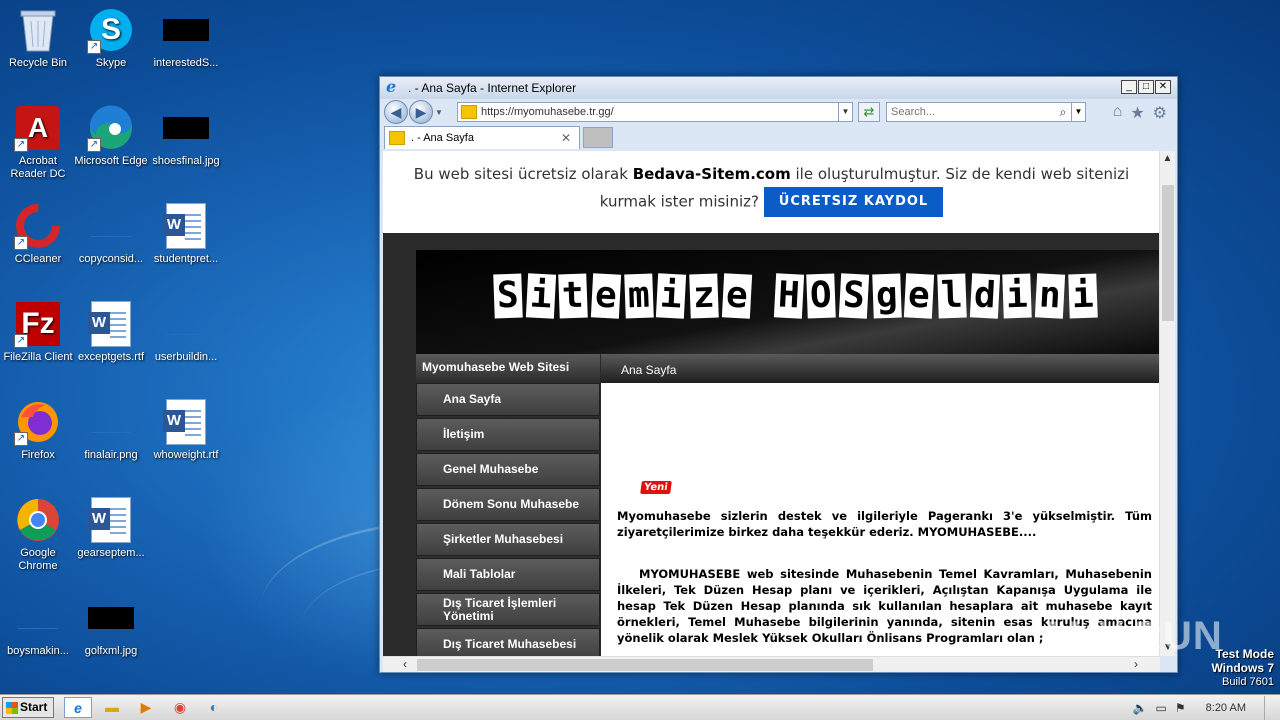  What do you see at coordinates (508, 469) in the screenshot?
I see `sidebar-item-genel-muhasebe: Genel Muhasebe` at bounding box center [508, 469].